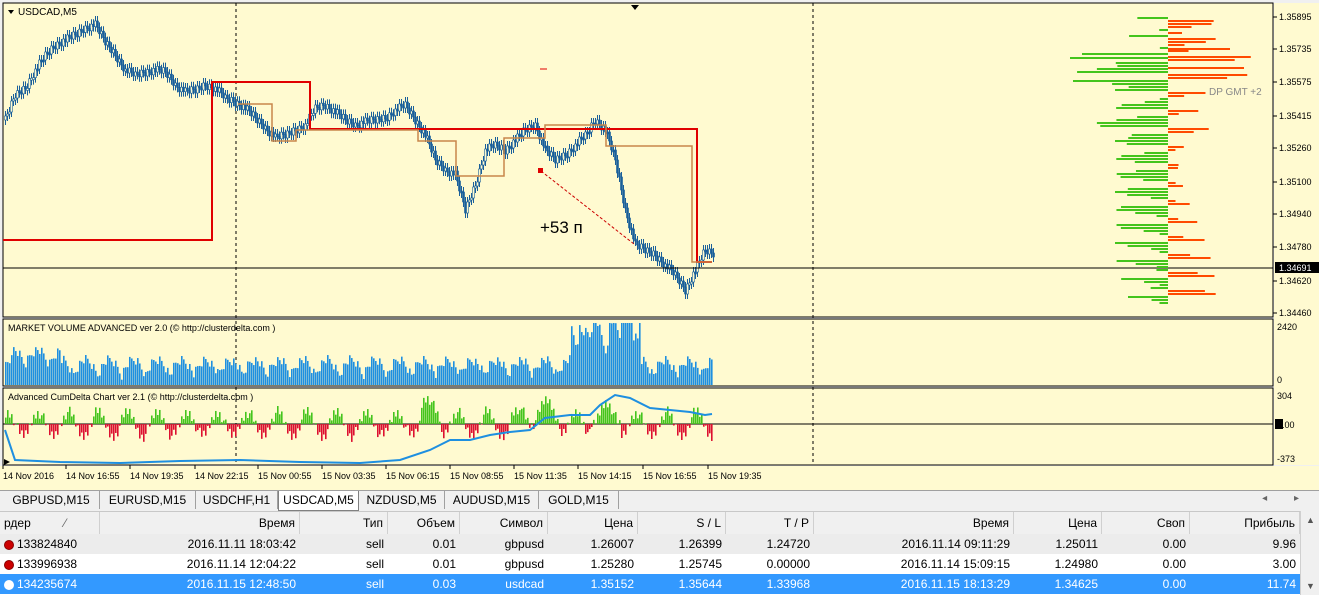 The width and height of the screenshot is (1319, 595). I want to click on order-id: 133996938, so click(47, 564).